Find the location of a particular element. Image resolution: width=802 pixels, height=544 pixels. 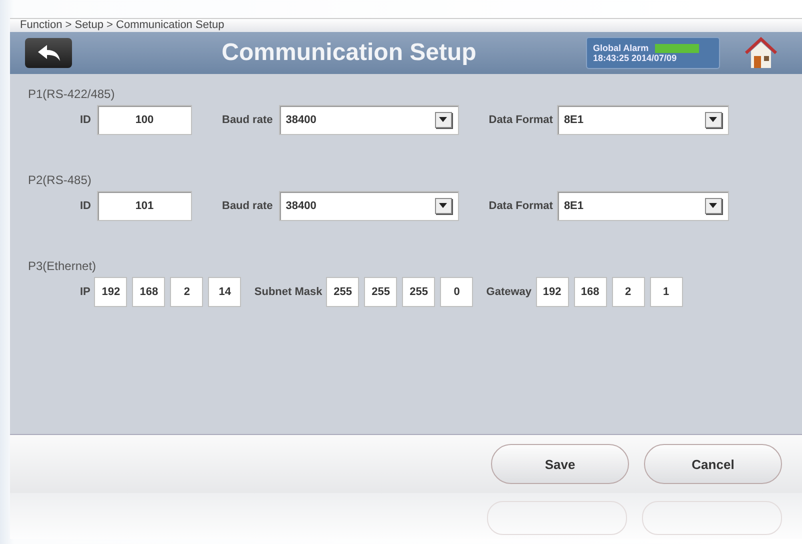

home-icon is located at coordinates (761, 53).